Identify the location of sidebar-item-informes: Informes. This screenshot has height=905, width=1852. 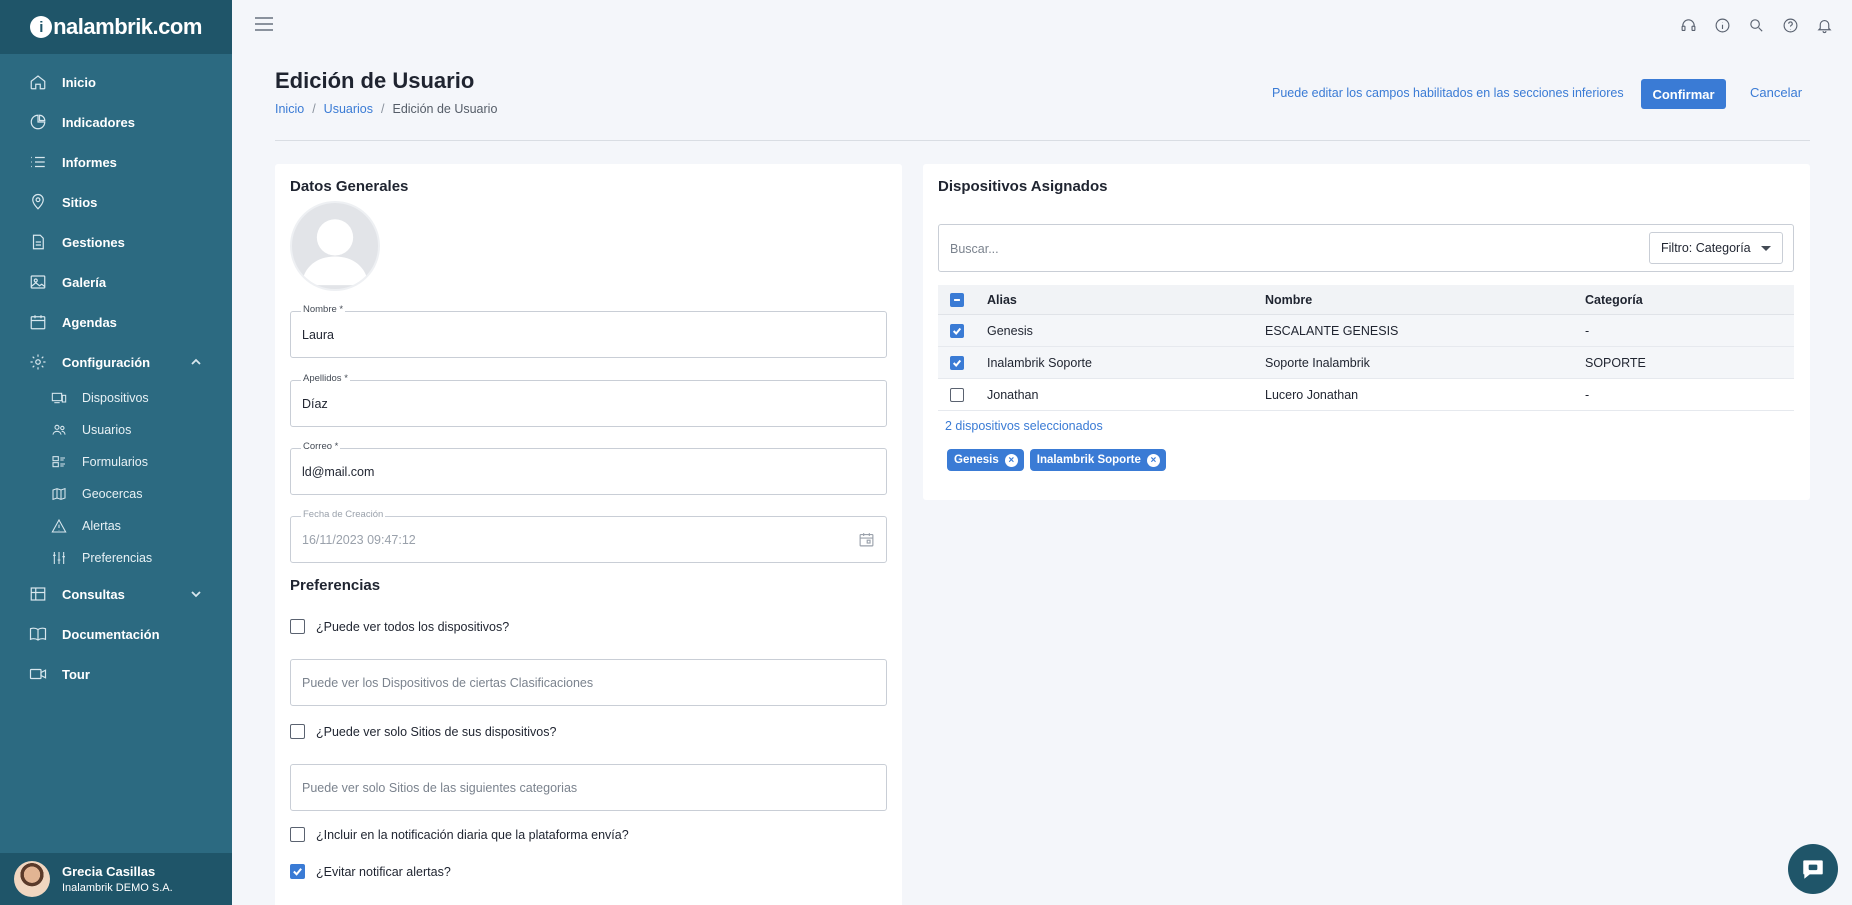
(116, 162).